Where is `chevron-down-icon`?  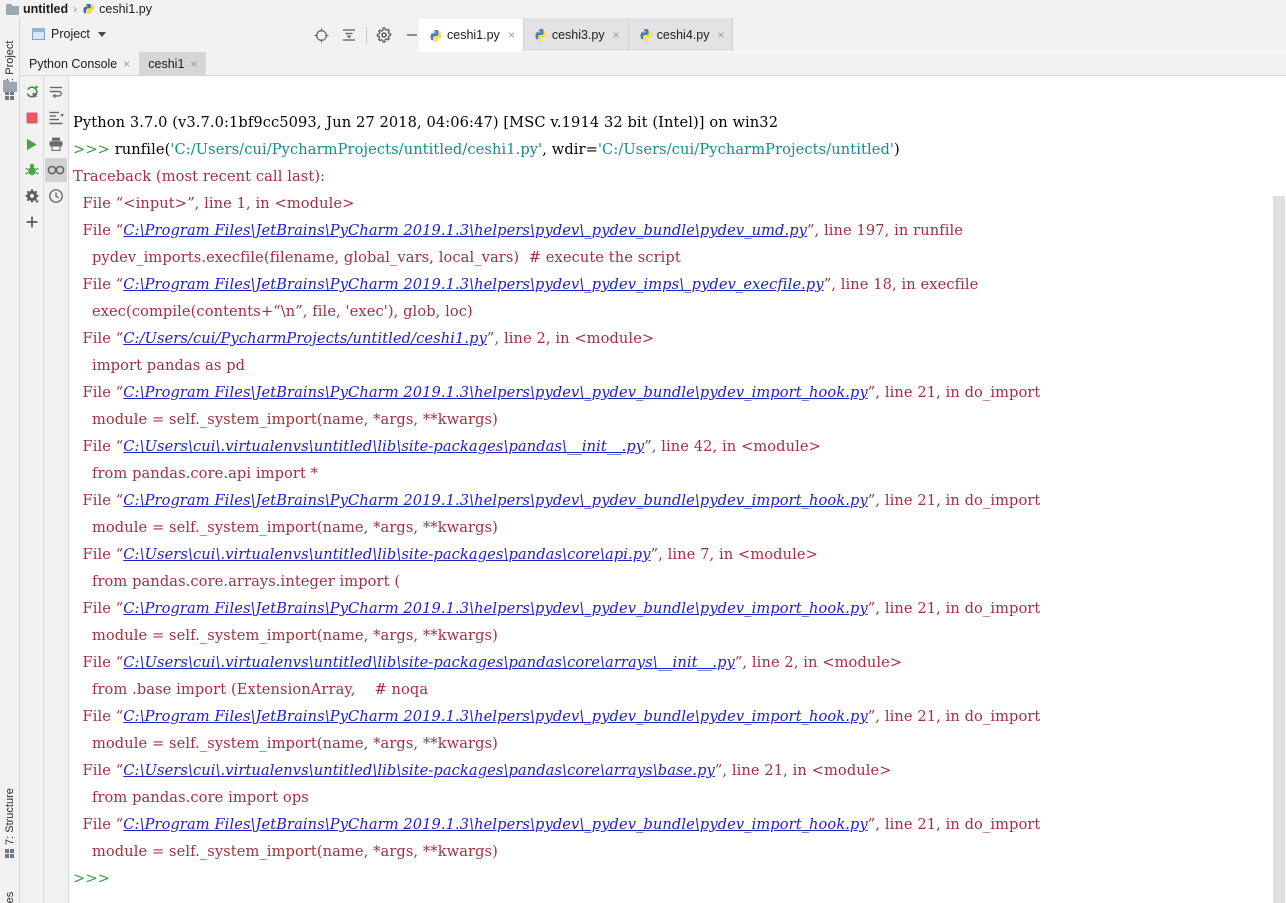
chevron-down-icon is located at coordinates (101, 34).